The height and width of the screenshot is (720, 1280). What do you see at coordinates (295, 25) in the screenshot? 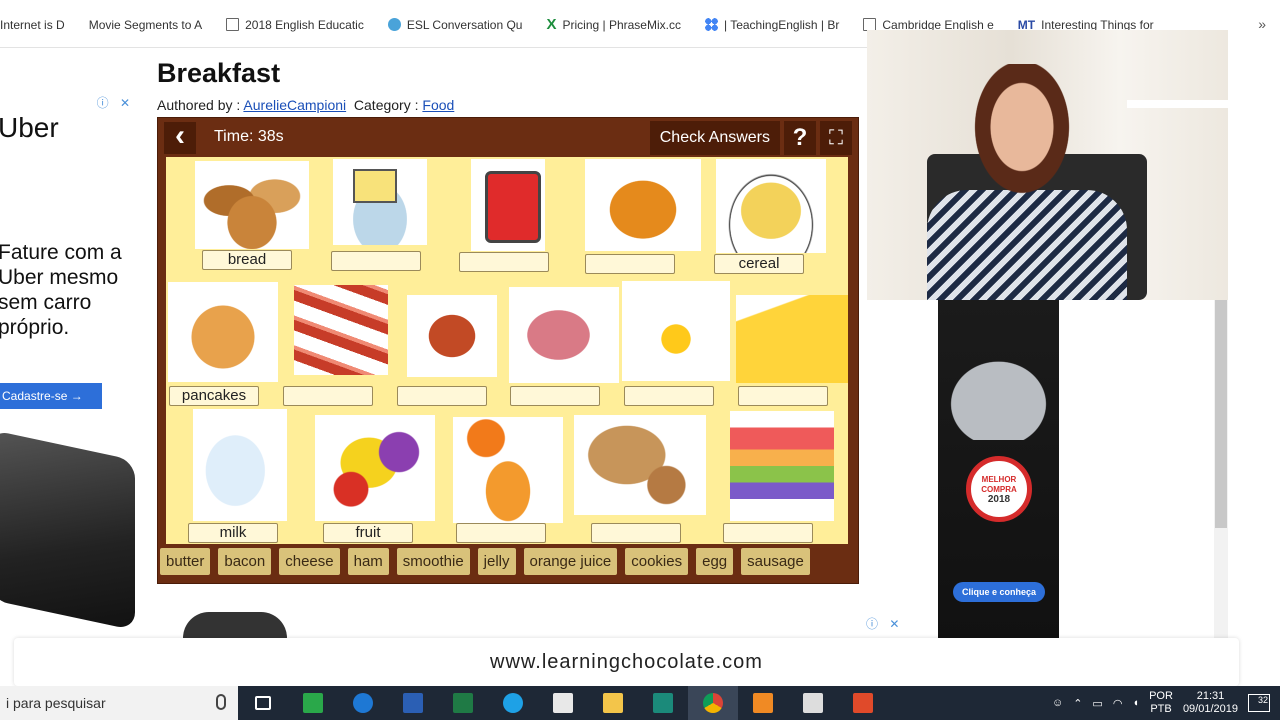
I see `bookmark-2: 2018 English Educatic` at bounding box center [295, 25].